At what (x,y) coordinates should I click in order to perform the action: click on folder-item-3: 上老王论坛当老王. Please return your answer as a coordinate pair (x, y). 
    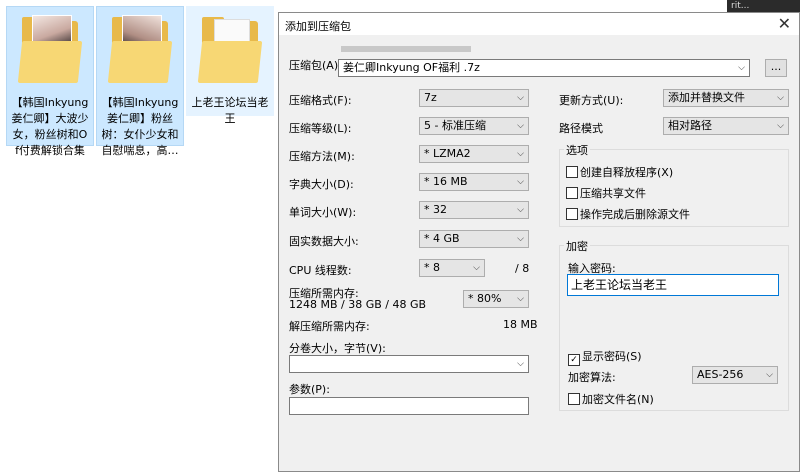
    Looking at the image, I should click on (230, 65).